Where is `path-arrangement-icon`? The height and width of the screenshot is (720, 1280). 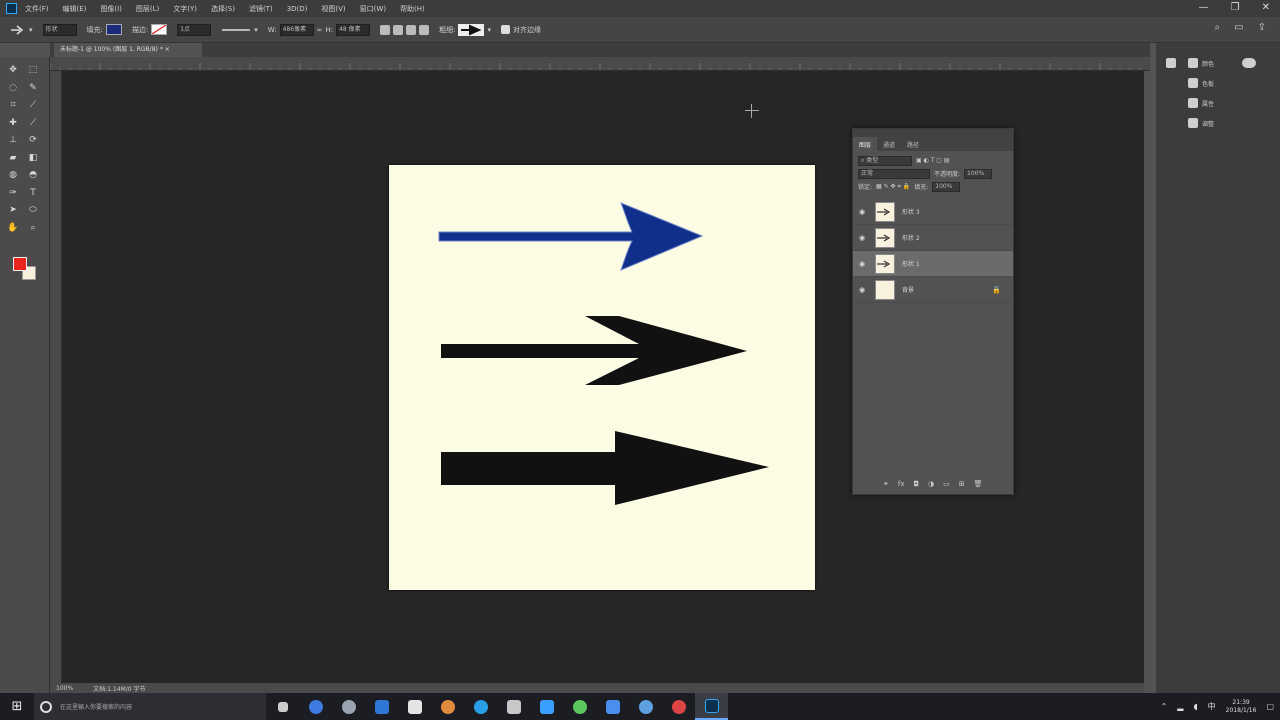 path-arrangement-icon is located at coordinates (411, 29).